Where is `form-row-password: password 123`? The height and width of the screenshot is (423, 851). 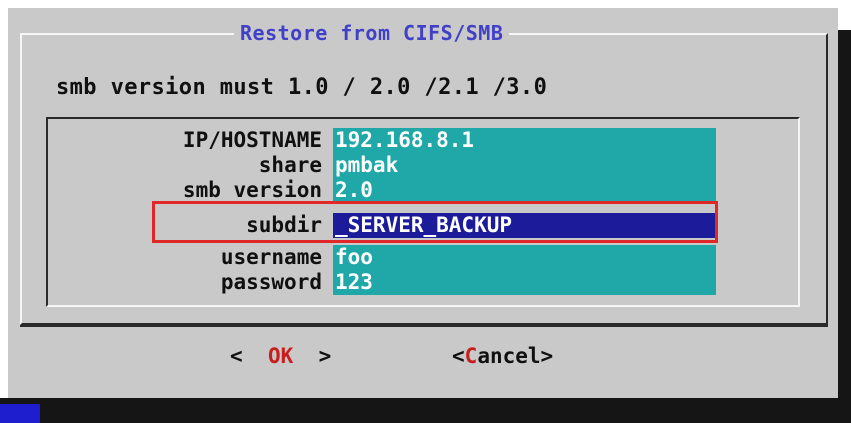
form-row-password: password 123 is located at coordinates (413, 282).